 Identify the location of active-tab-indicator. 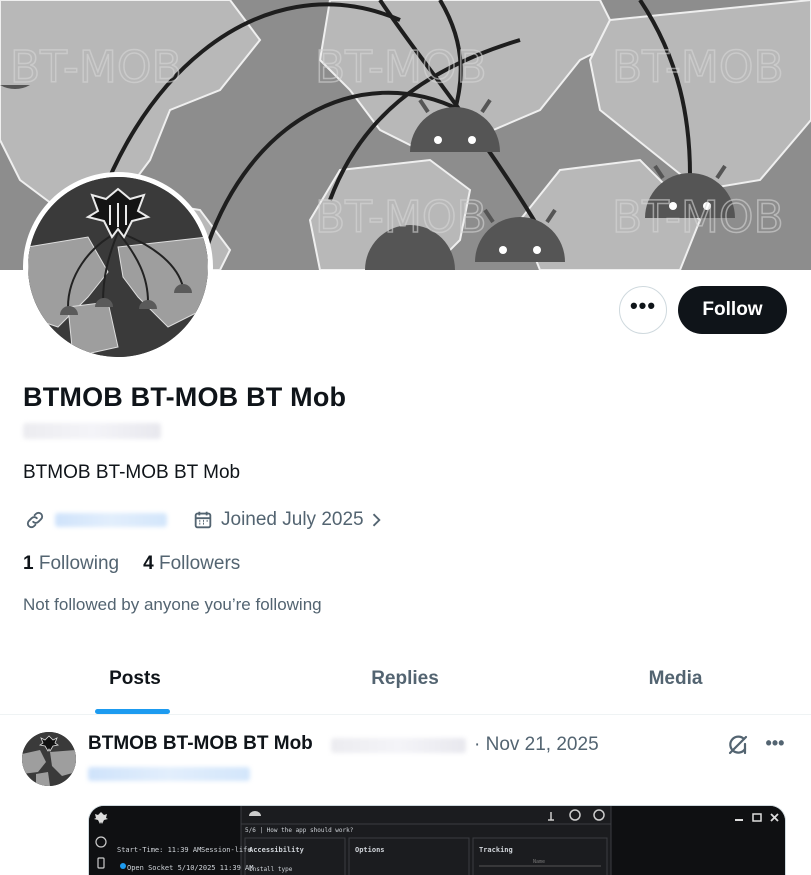
(132, 711).